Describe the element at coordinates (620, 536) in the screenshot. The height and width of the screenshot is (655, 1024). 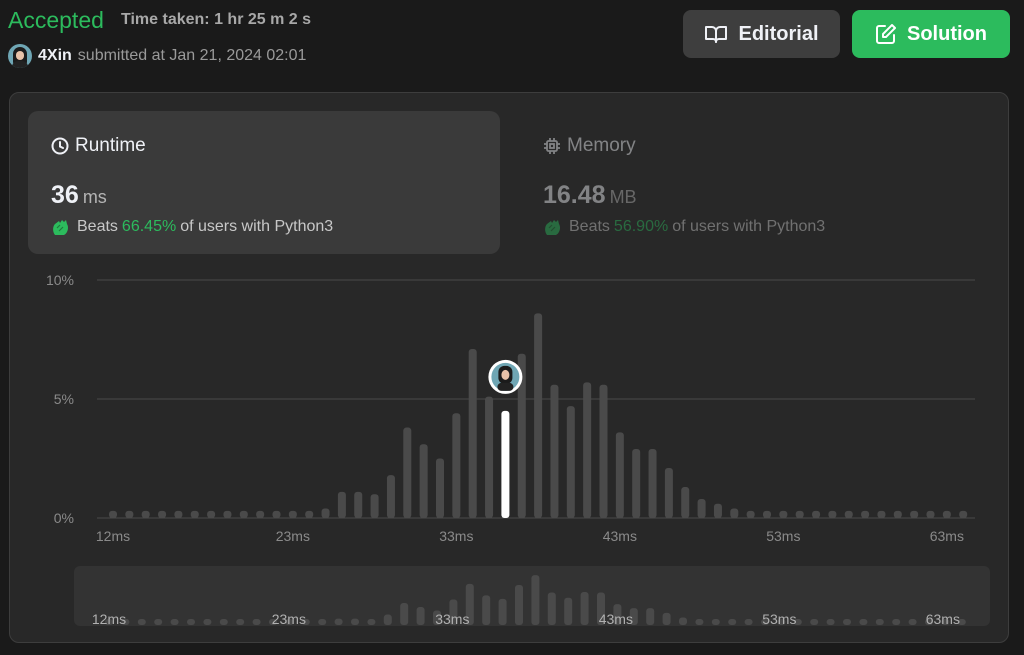
I see `x-tick-label: 43ms` at that location.